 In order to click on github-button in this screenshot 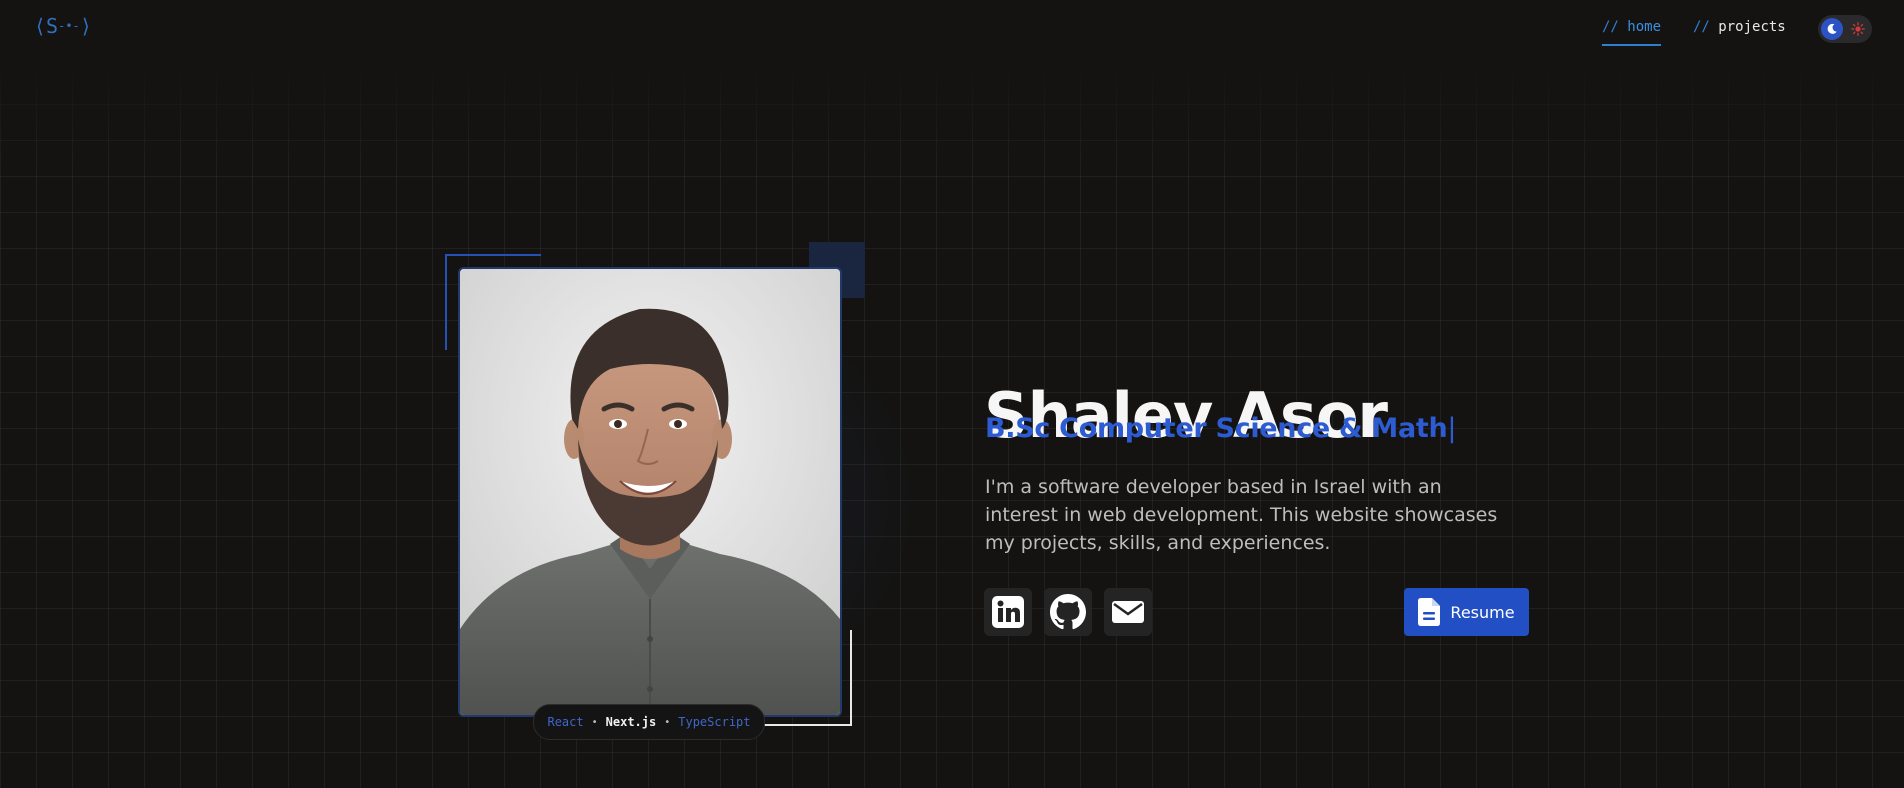, I will do `click(1068, 612)`.